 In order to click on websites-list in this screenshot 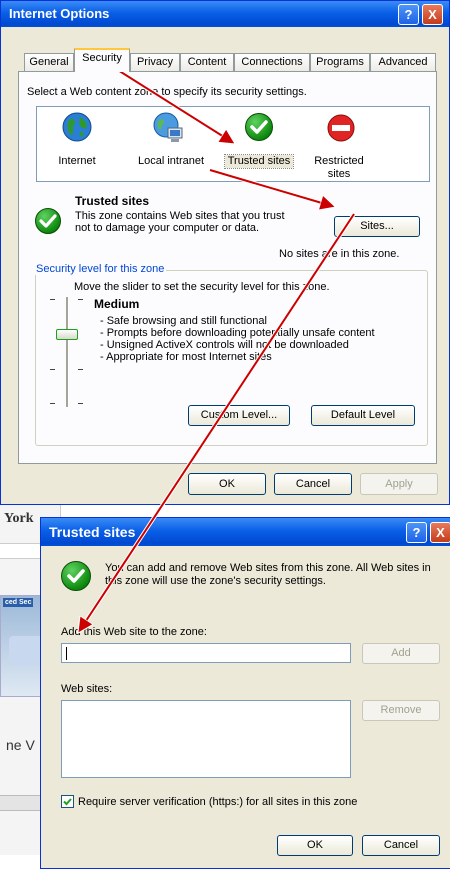, I will do `click(206, 739)`.